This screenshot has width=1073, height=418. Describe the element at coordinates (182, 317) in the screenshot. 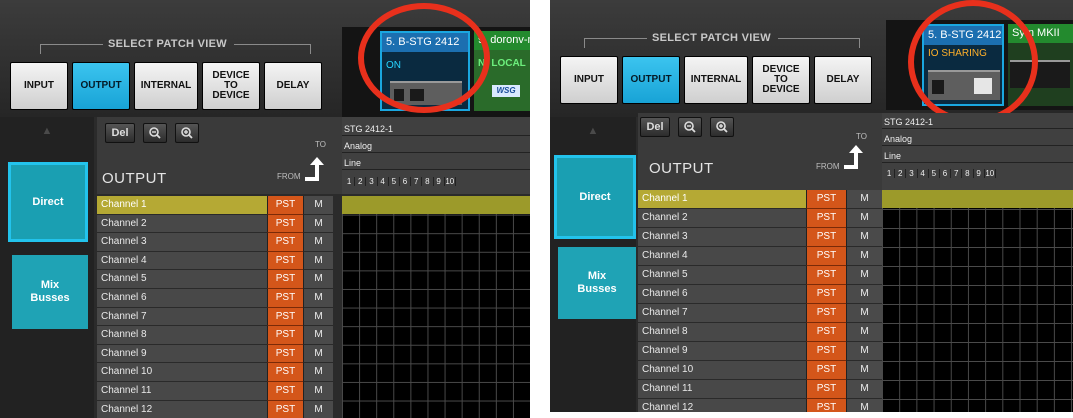

I see `channel-name: Channel 7` at that location.